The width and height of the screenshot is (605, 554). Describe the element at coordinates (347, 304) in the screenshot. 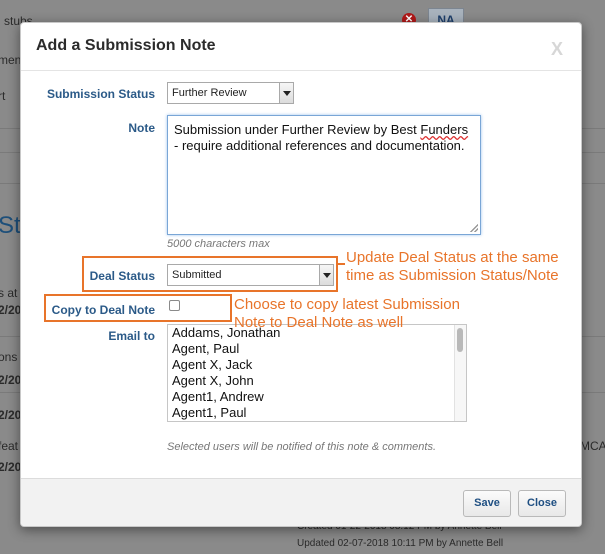

I see `copy-note-annotation-text: Choose to copy latest Submission` at that location.